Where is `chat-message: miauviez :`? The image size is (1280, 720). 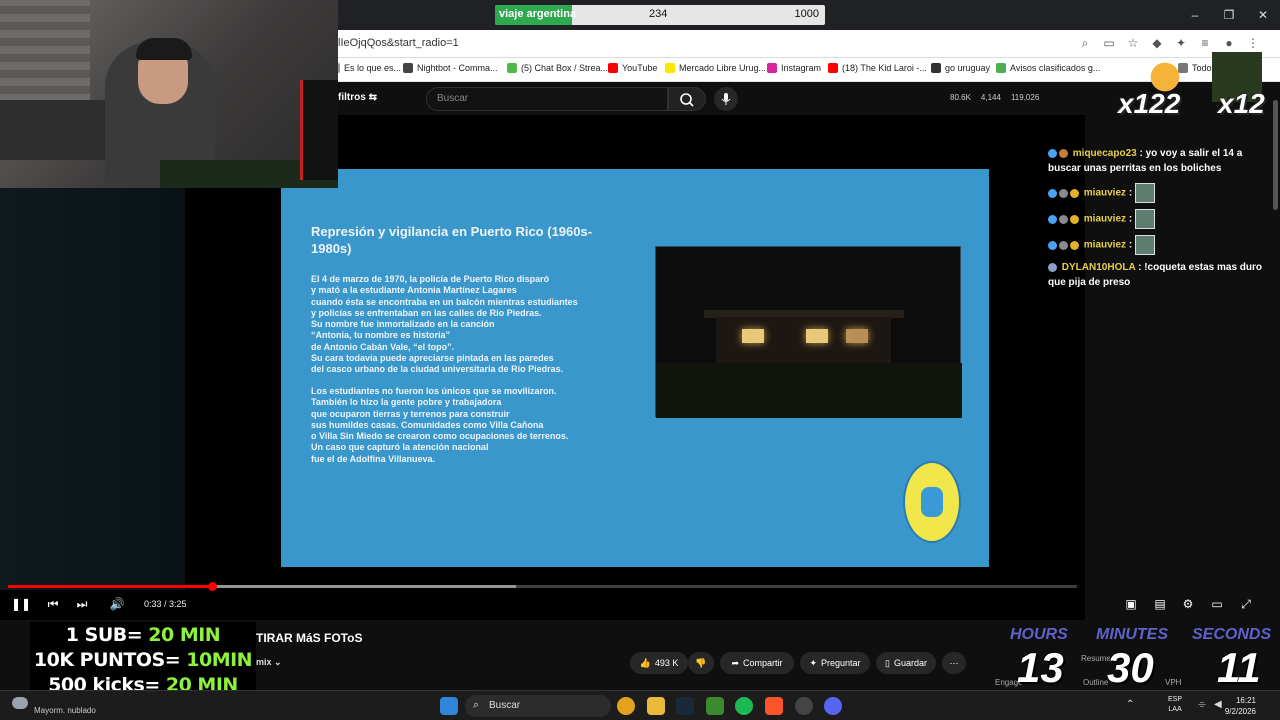 chat-message: miauviez : is located at coordinates (1158, 219).